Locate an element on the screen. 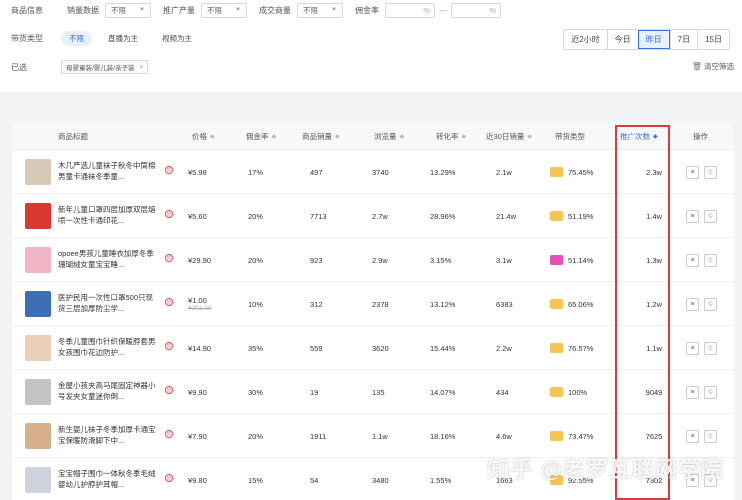 The height and width of the screenshot is (500, 742). type-option-all: 不限 is located at coordinates (76, 38).